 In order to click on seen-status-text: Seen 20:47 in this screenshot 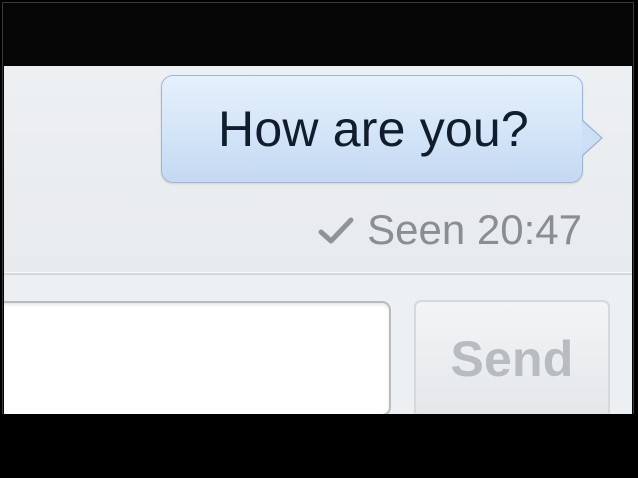, I will do `click(474, 229)`.